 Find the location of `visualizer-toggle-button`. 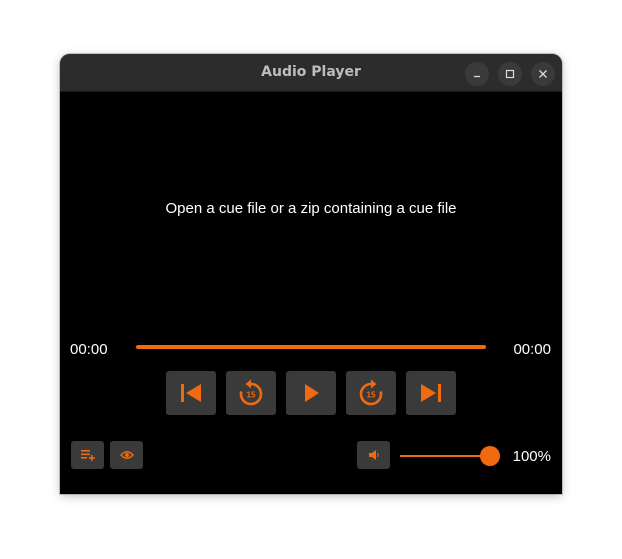

visualizer-toggle-button is located at coordinates (126, 455).